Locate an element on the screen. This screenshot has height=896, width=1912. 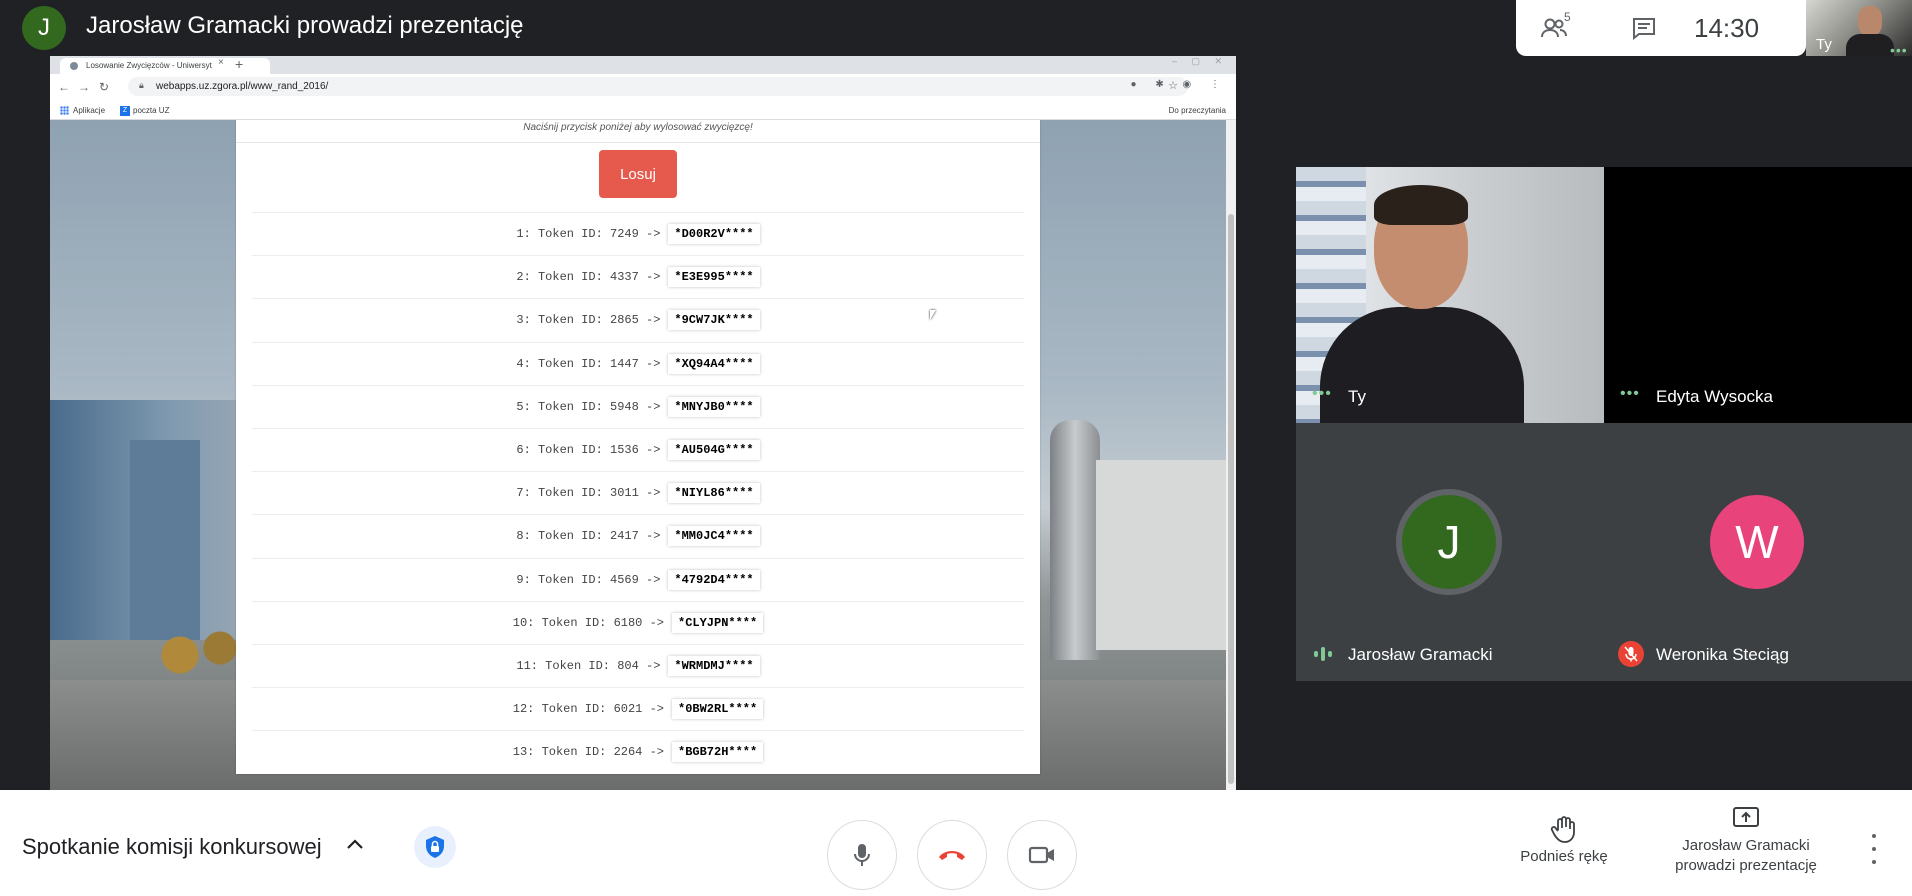
token-code: *9CW7JK**** is located at coordinates (714, 320).